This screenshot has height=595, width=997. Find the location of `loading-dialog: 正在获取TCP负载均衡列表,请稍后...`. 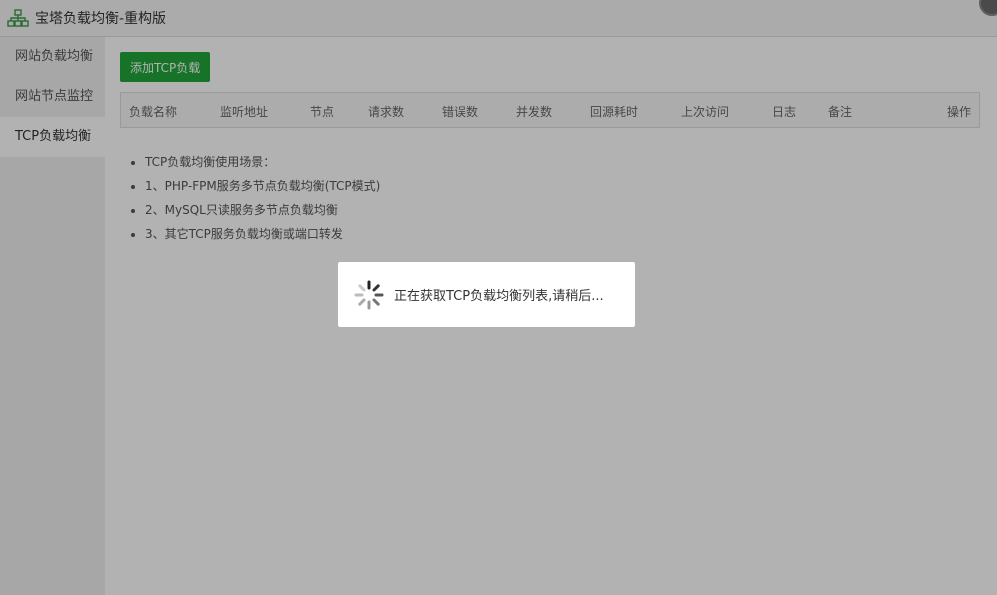

loading-dialog: 正在获取TCP负载均衡列表,请稍后... is located at coordinates (486, 294).